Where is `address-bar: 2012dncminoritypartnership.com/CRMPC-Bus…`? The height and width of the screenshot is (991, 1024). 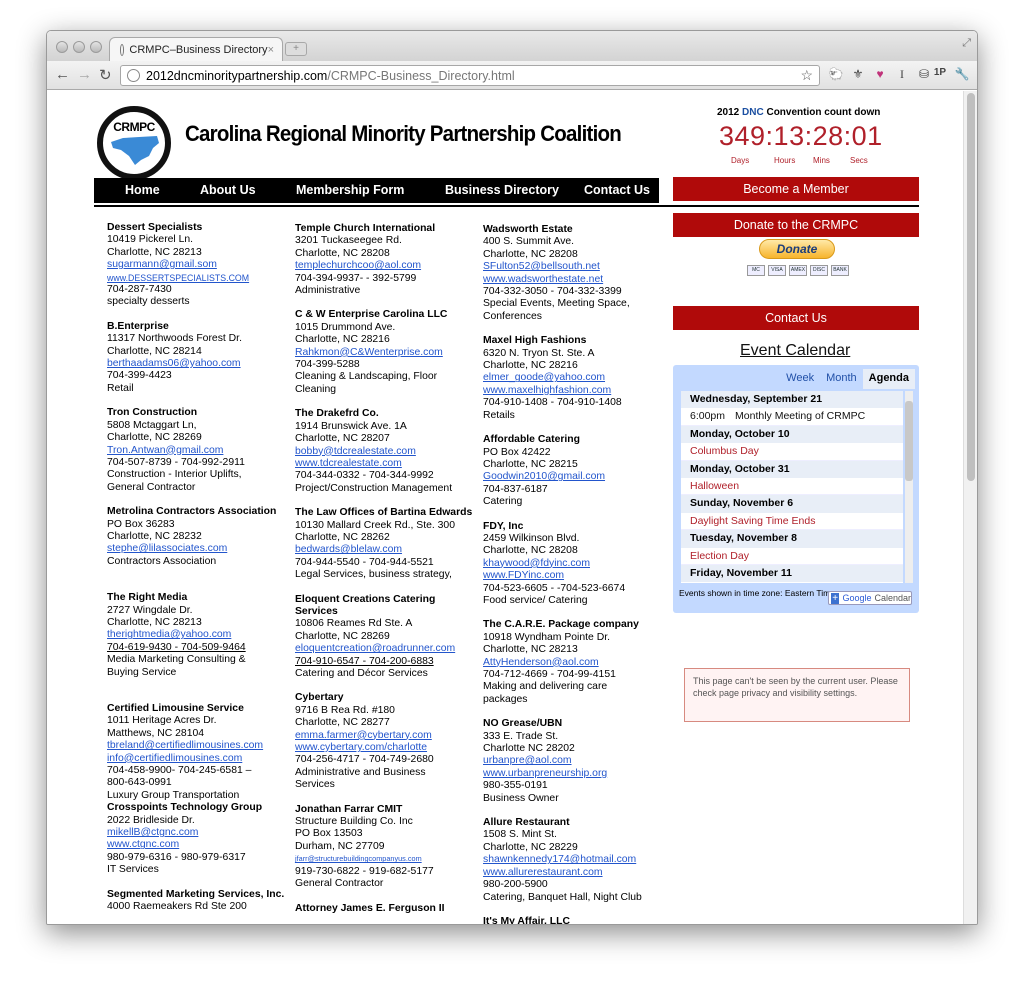 address-bar: 2012dncminoritypartnership.com/CRMPC-Bus… is located at coordinates (470, 75).